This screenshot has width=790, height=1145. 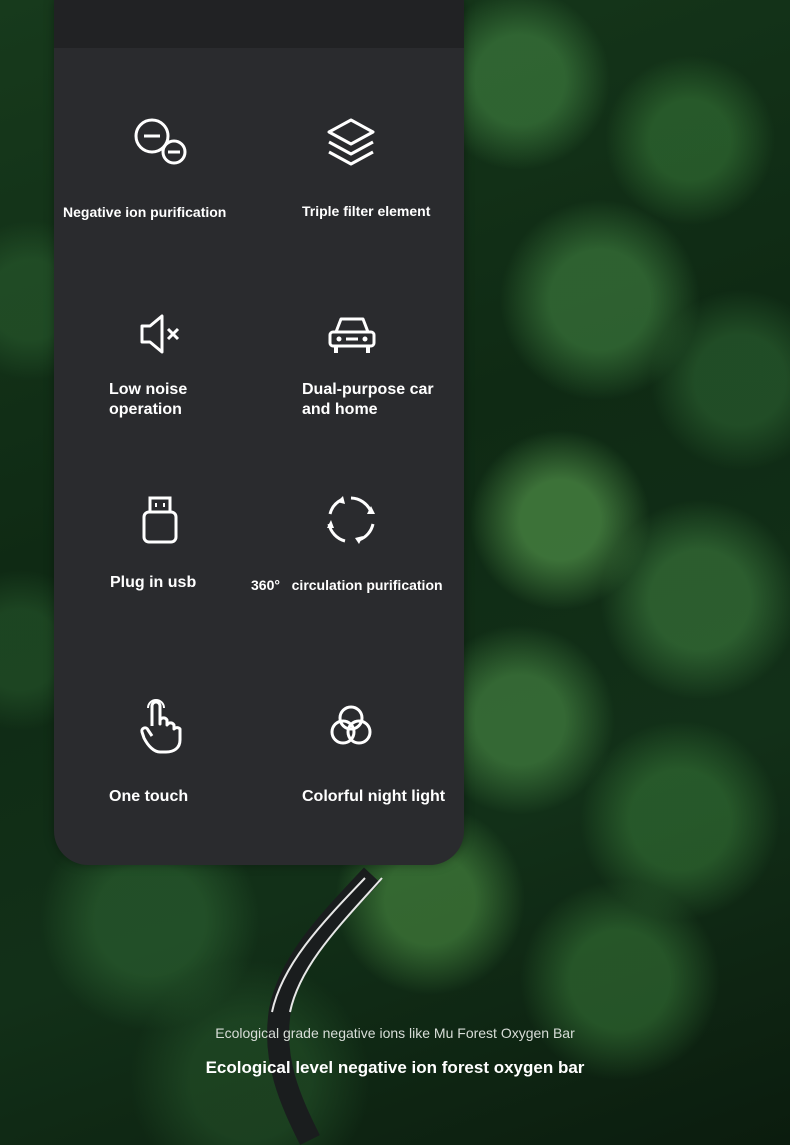 What do you see at coordinates (368, 400) in the screenshot?
I see `feature-label-dual-purpose: Dual-purpose car and home` at bounding box center [368, 400].